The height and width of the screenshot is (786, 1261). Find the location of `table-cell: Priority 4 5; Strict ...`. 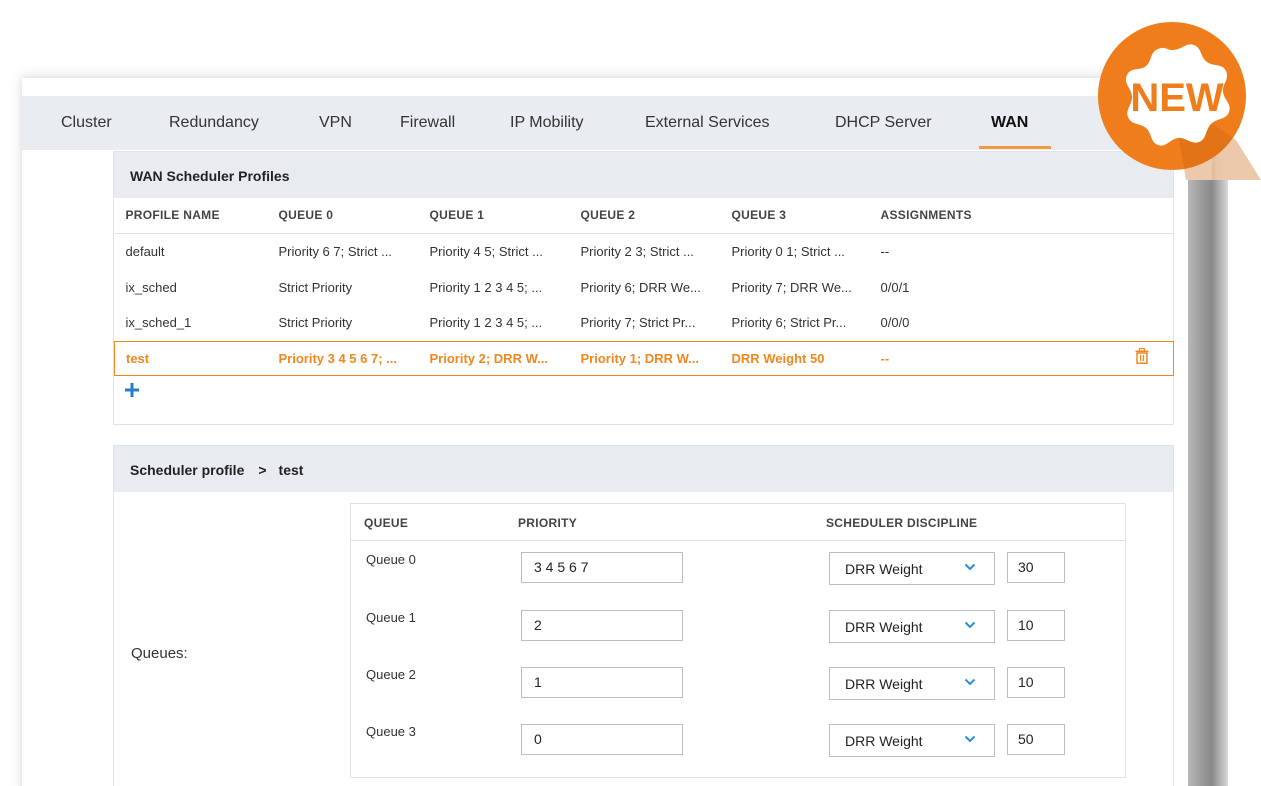

table-cell: Priority 4 5; Strict ... is located at coordinates (486, 251).